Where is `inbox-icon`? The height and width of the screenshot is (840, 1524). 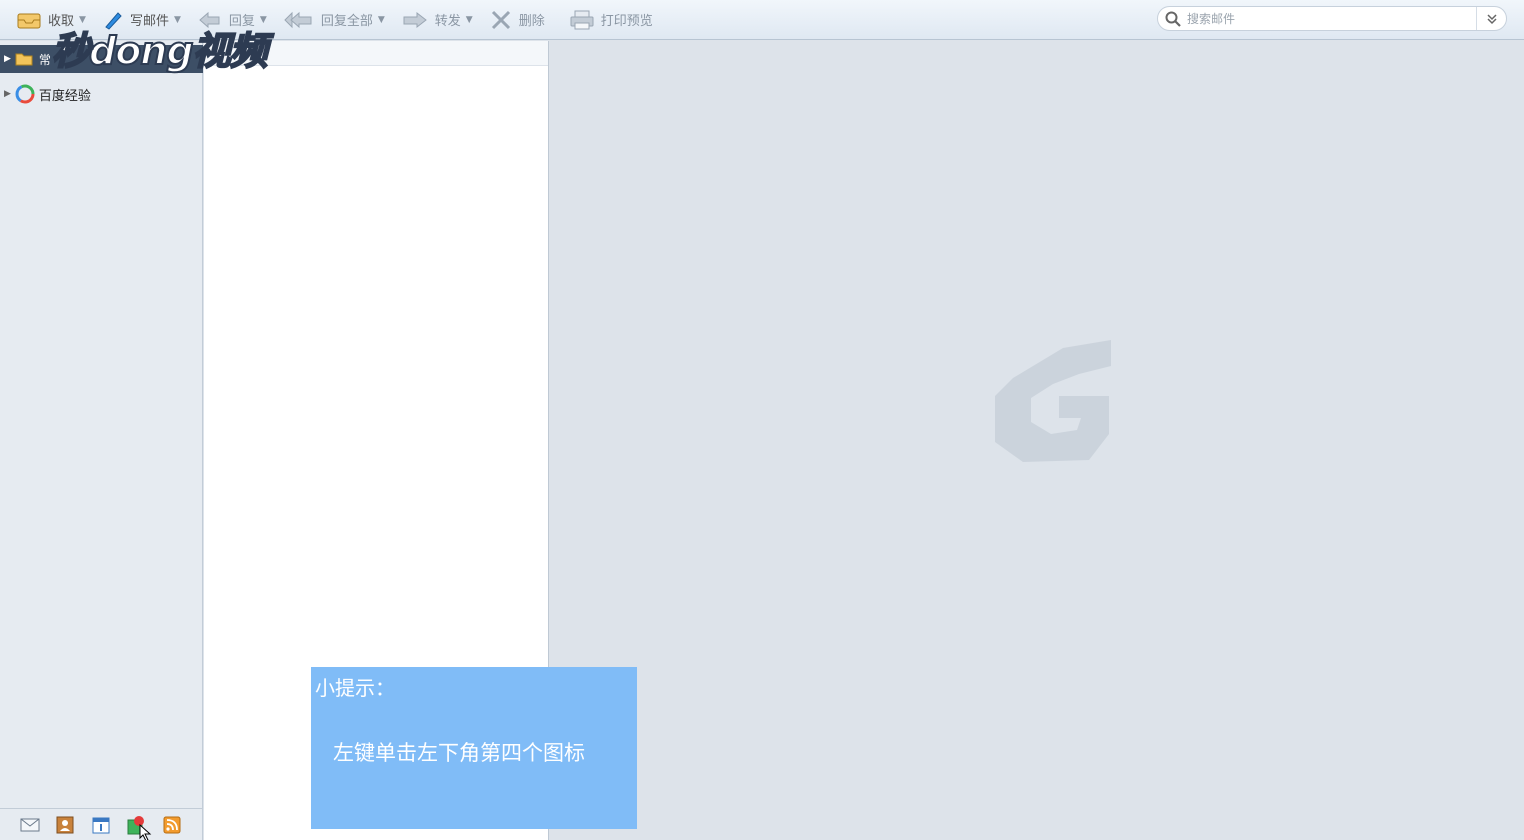
inbox-icon is located at coordinates (29, 20).